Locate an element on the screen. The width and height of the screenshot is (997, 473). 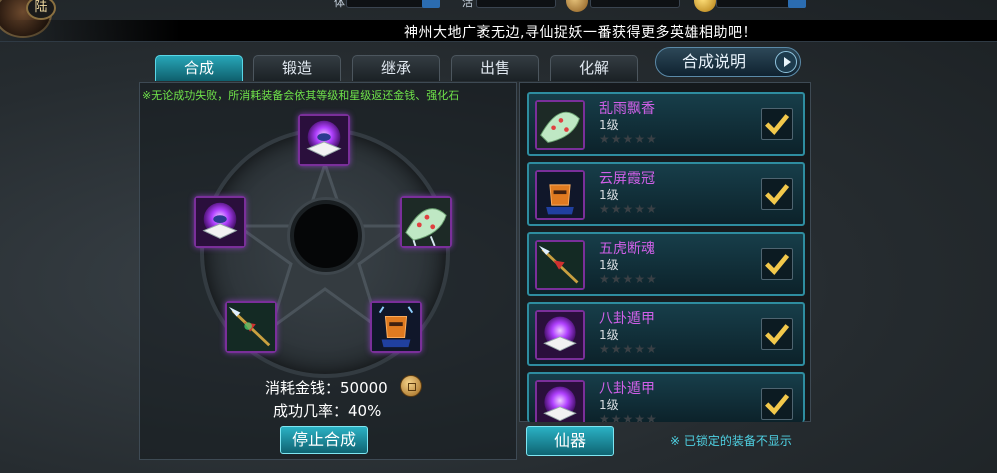
item-name: 乱雨飘香 is located at coordinates (627, 109).